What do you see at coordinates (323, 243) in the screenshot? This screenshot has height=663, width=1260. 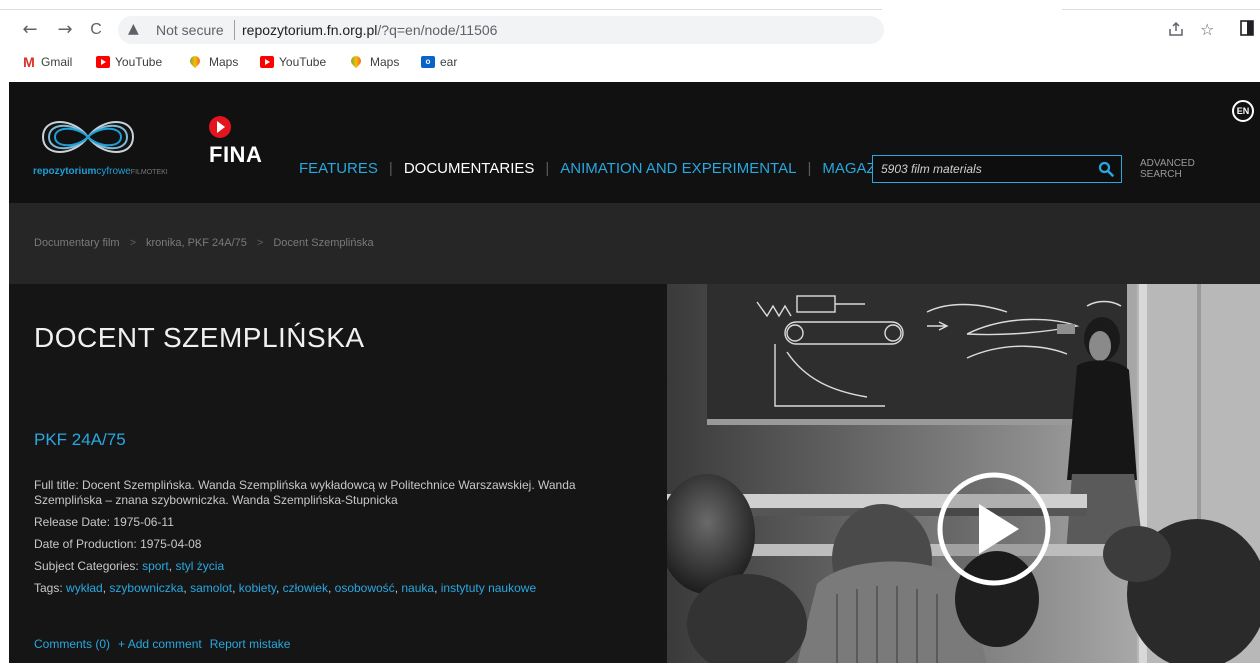 I see `breadcrumb-current: Docent Szemplińska` at bounding box center [323, 243].